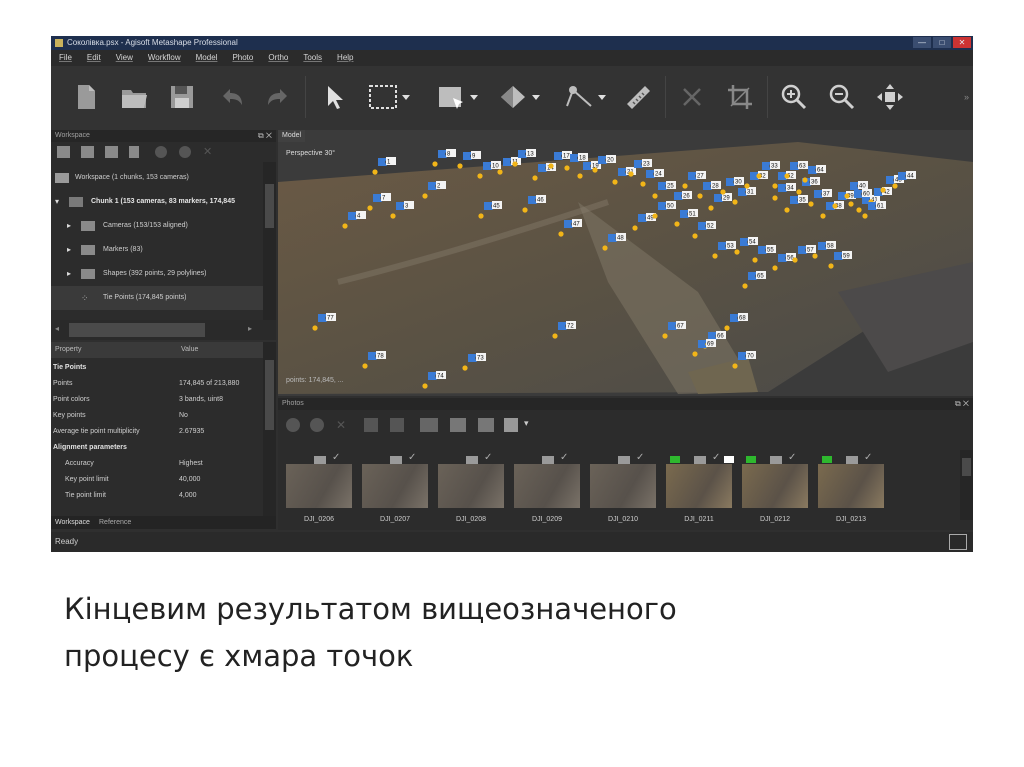 The width and height of the screenshot is (1024, 767). What do you see at coordinates (57, 202) in the screenshot?
I see `expand-arrow-icon: ▾` at bounding box center [57, 202].